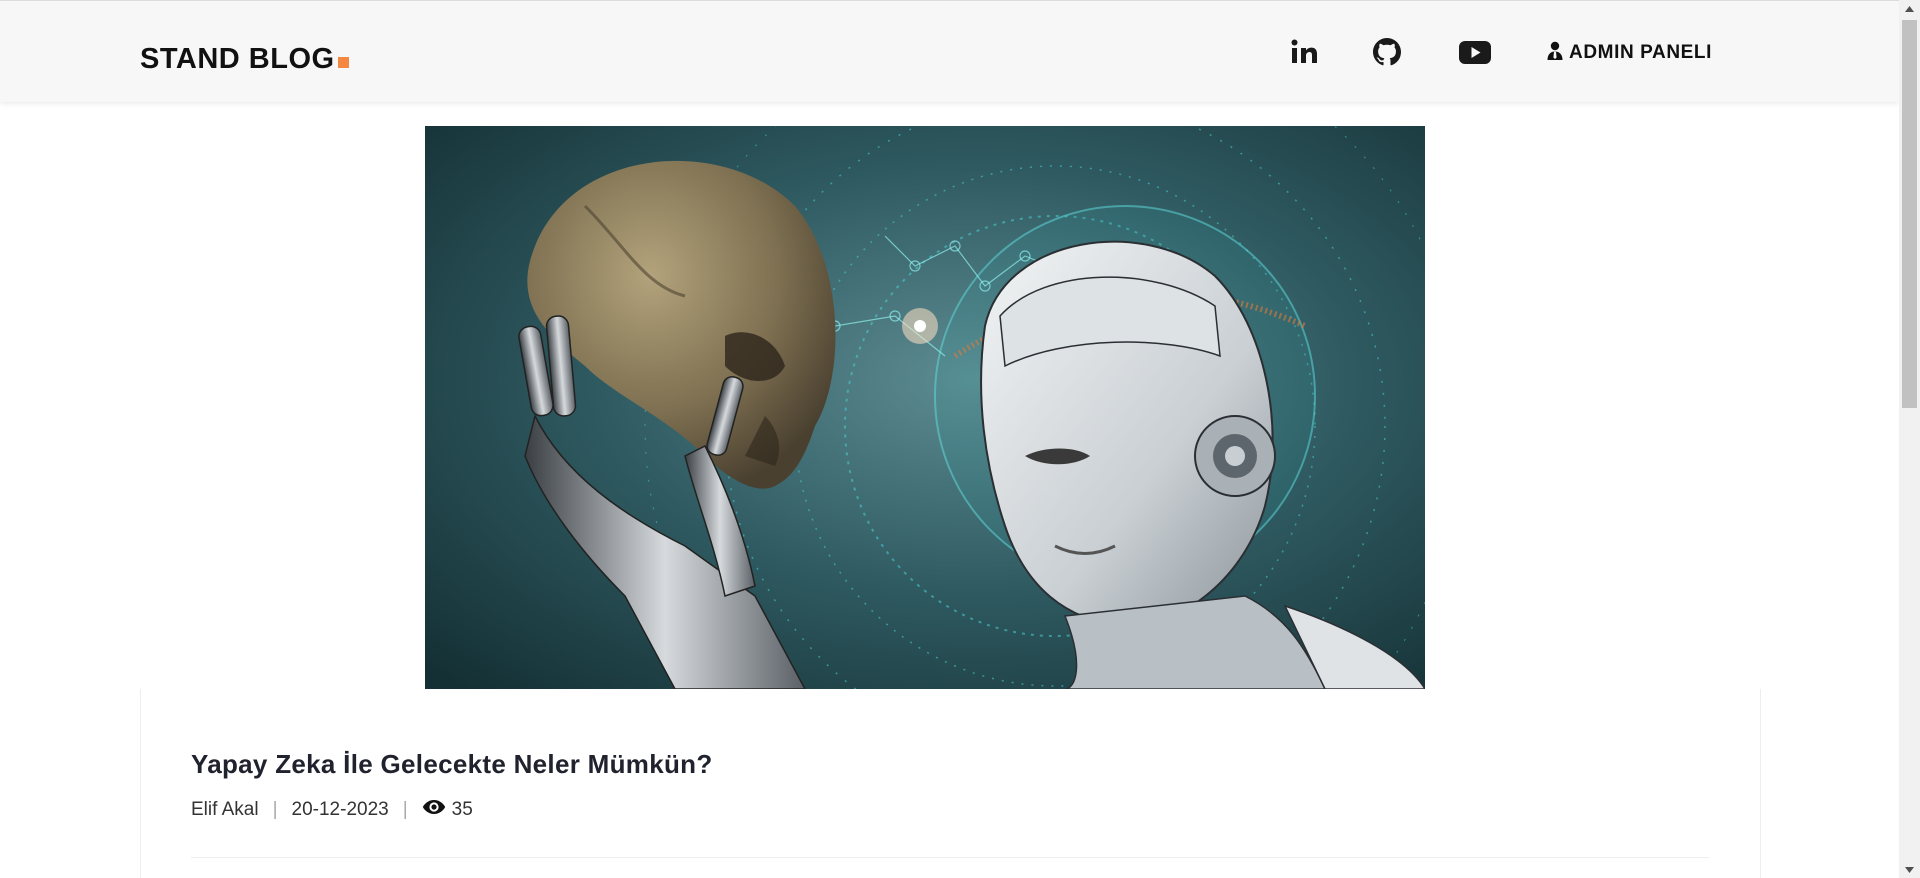 This screenshot has height=878, width=1920. I want to click on site-header: STAND BLOG ADMIN PANELI, so click(949, 51).